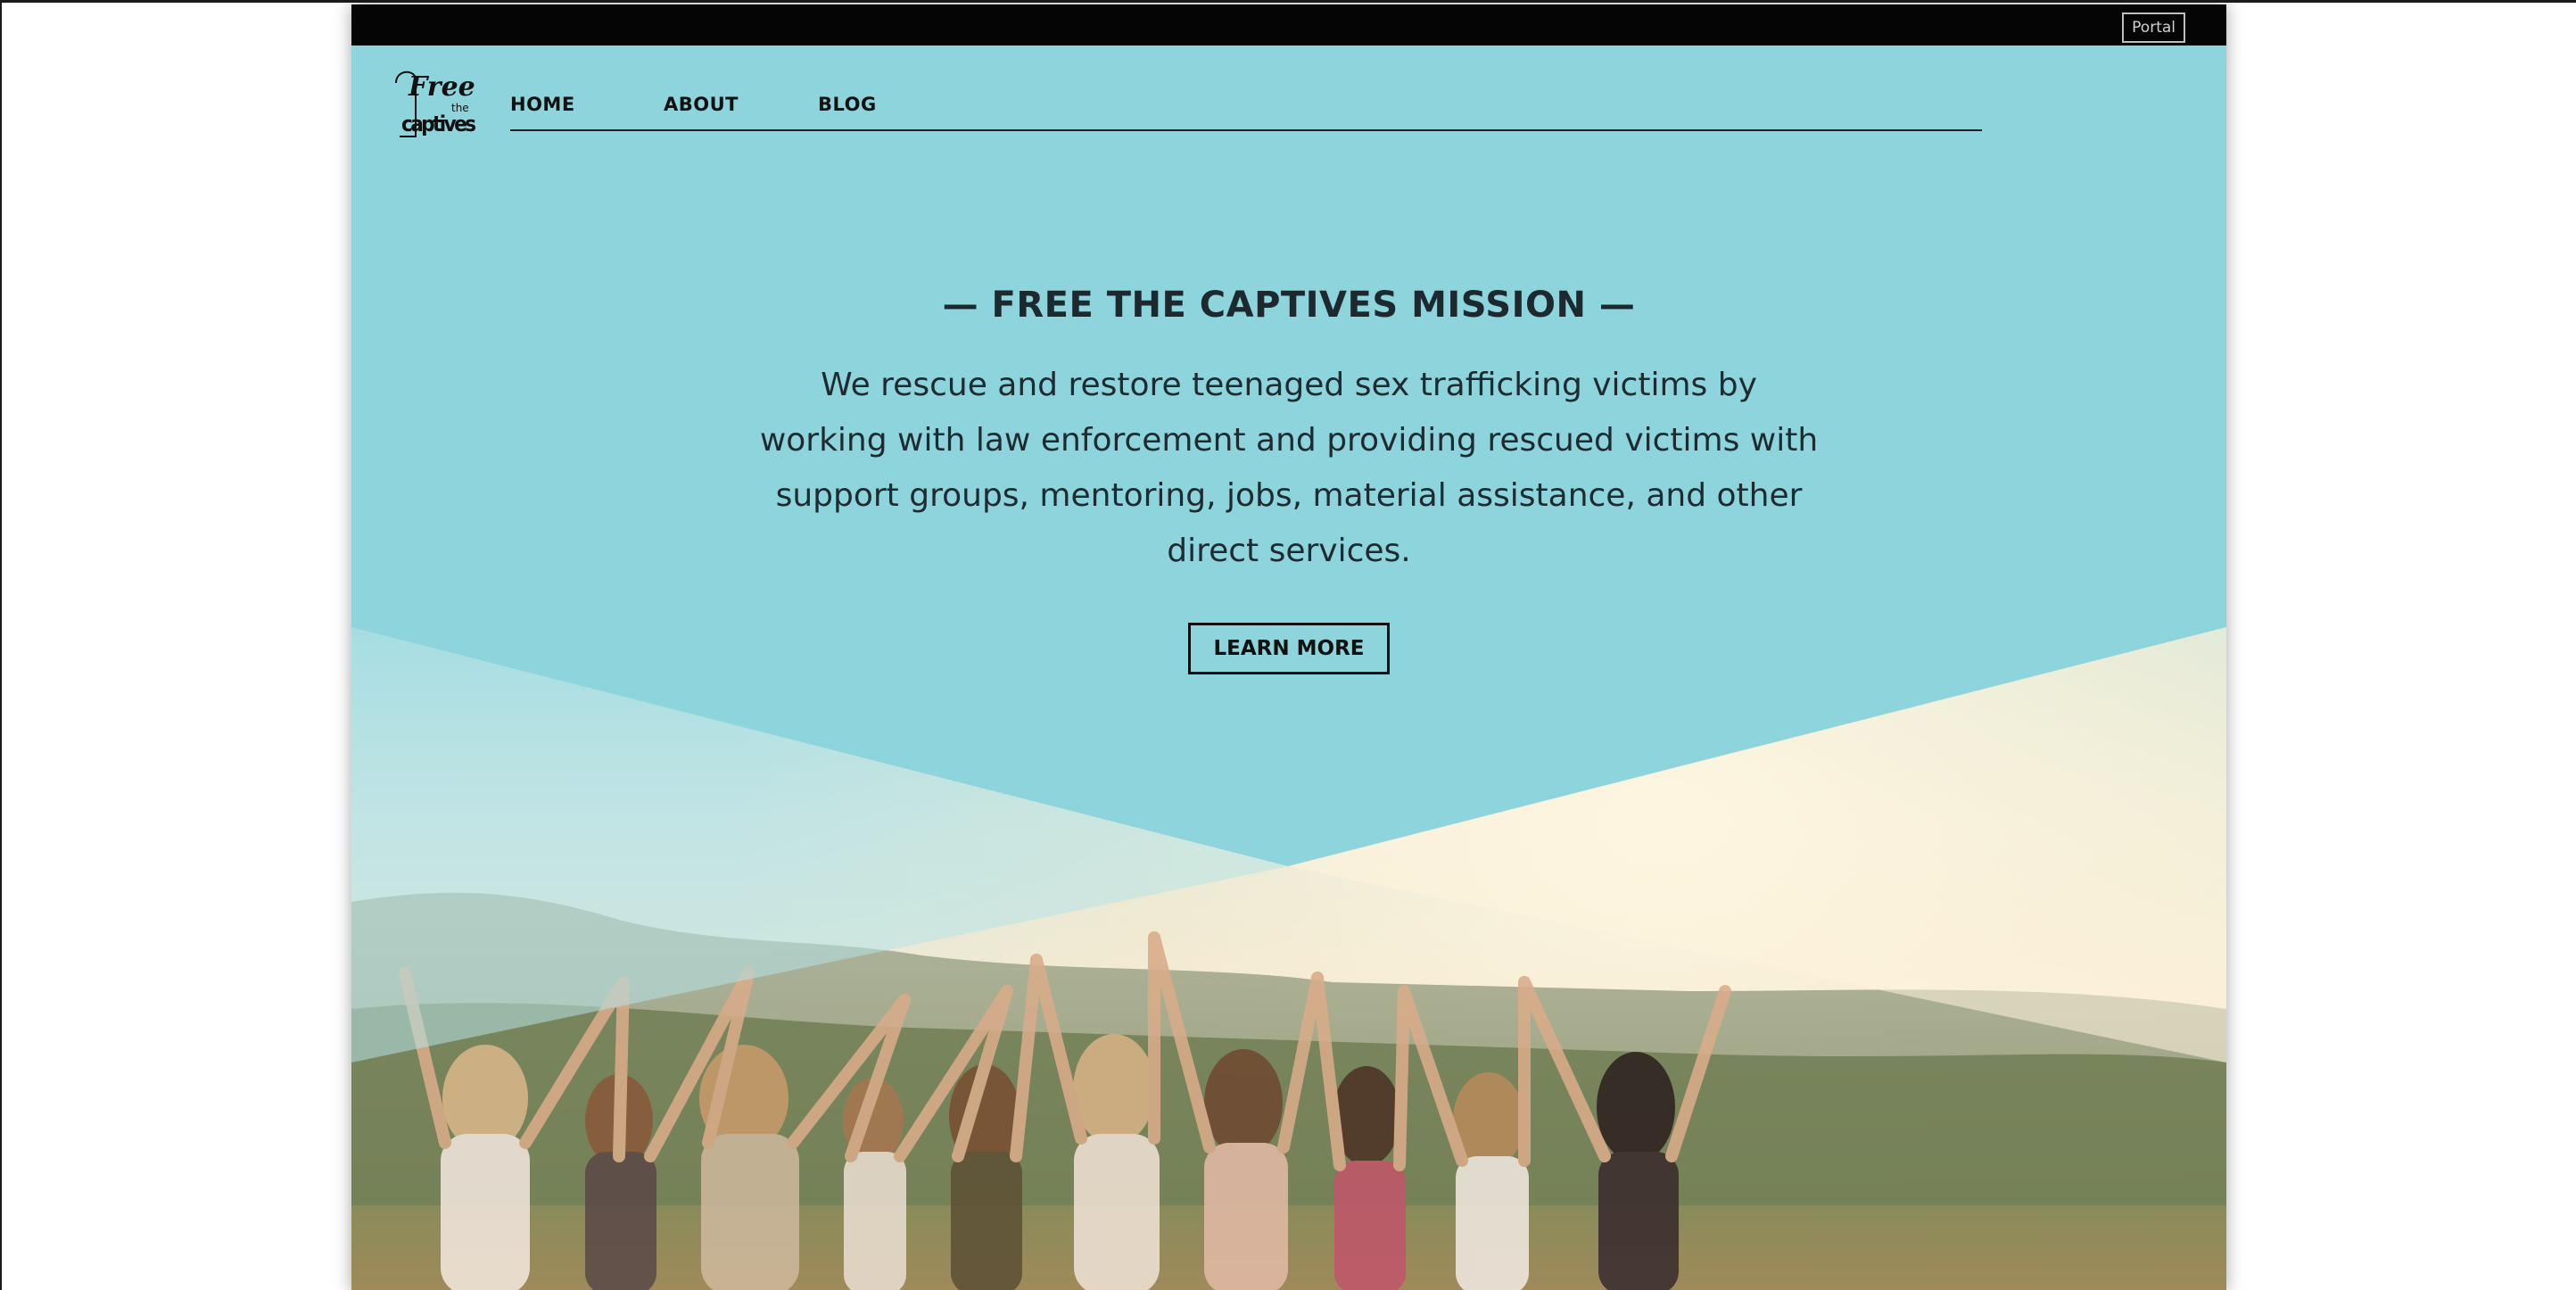 The width and height of the screenshot is (2576, 1290). What do you see at coordinates (848, 105) in the screenshot?
I see `nav-blog-link: BLOG` at bounding box center [848, 105].